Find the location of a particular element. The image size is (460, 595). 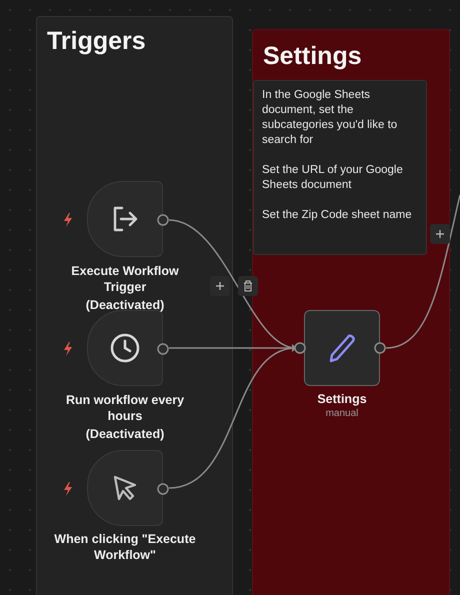

node-label: Run workflow every hours is located at coordinates (125, 408).